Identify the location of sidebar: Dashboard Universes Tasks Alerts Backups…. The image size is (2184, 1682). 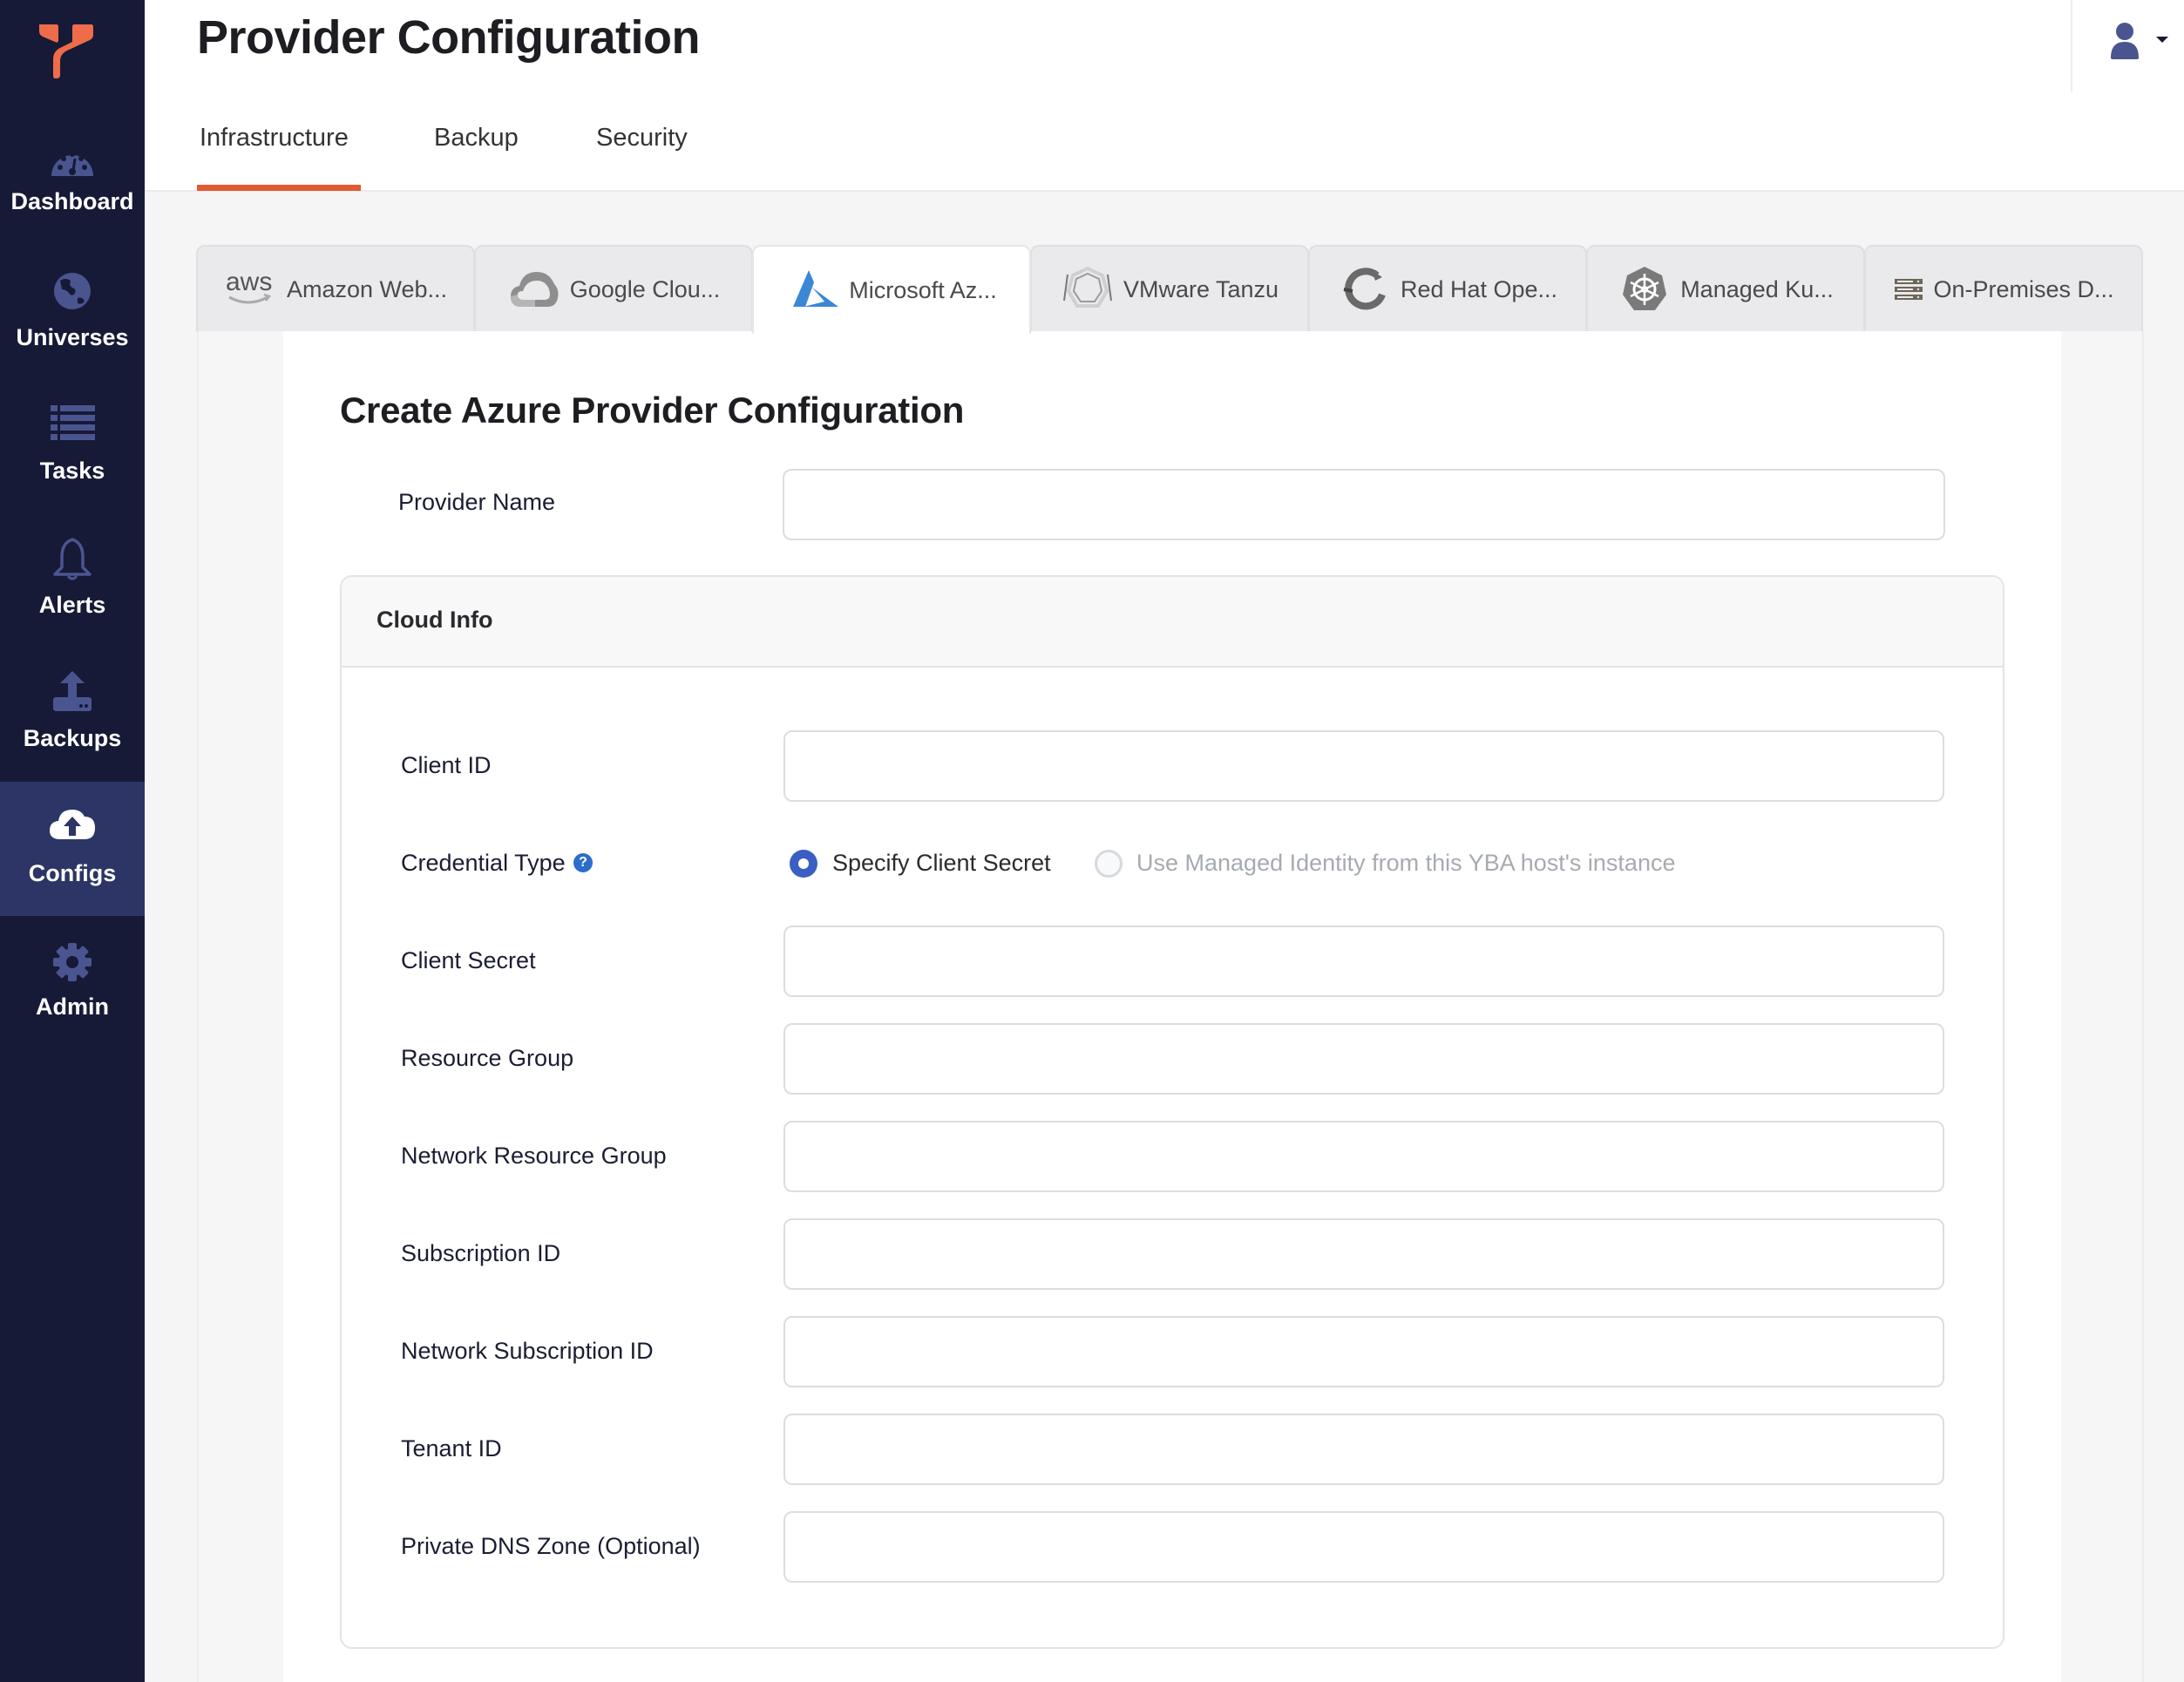
(72, 841).